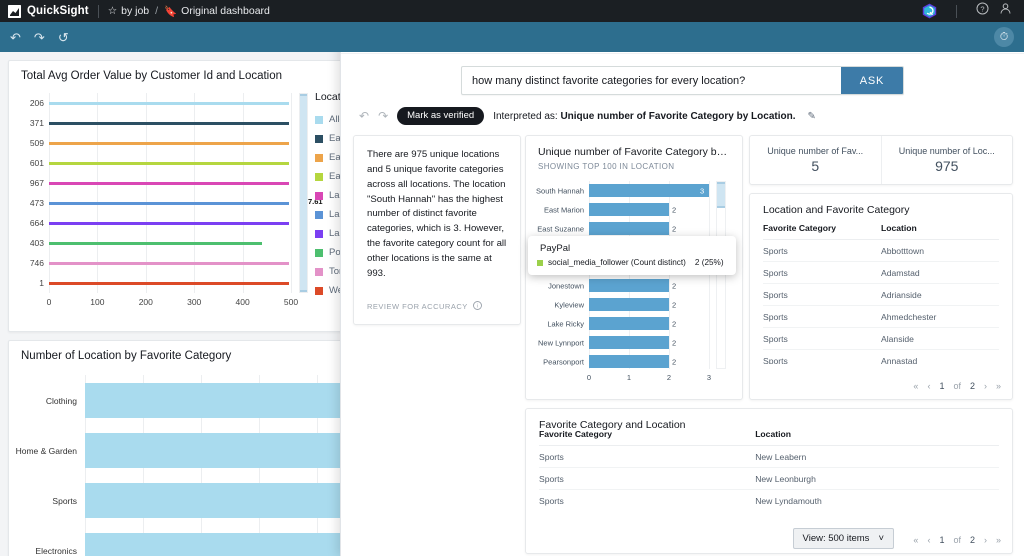  I want to click on dashboard-toolbar: ↶ ↷ ↺ ⏱, so click(512, 37).